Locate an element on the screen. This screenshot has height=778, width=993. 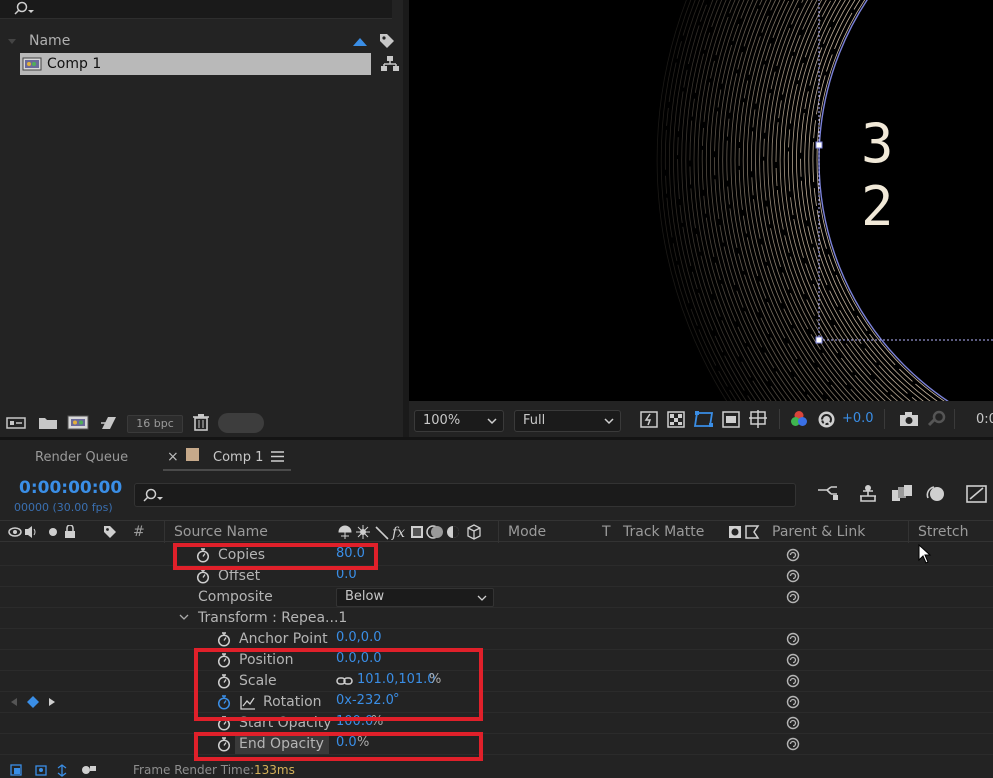
project-search-input is located at coordinates (196, 9).